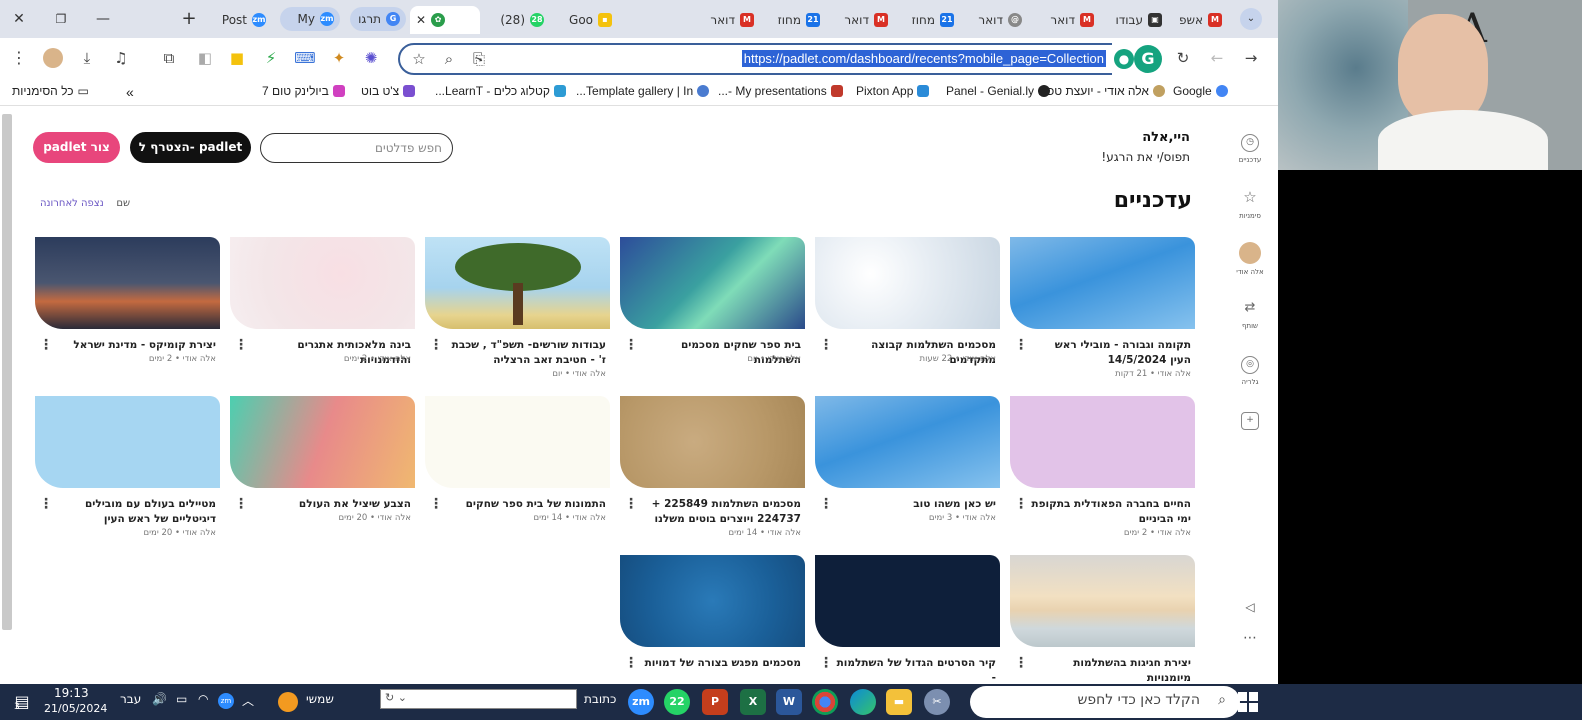 The width and height of the screenshot is (1582, 720). I want to click on sidebar-item-shared: ⇄ שותף, so click(1250, 315).